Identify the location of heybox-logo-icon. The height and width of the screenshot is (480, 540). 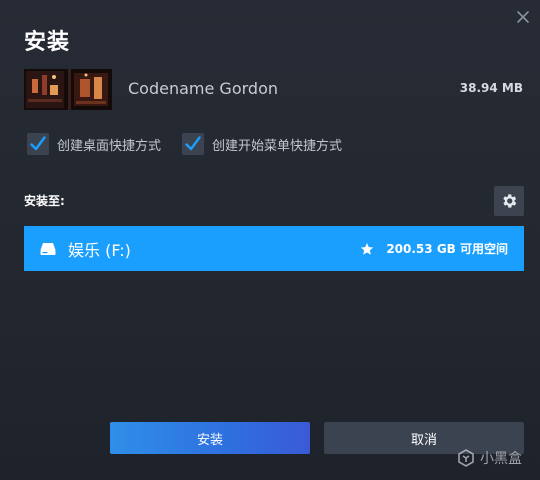
(466, 458).